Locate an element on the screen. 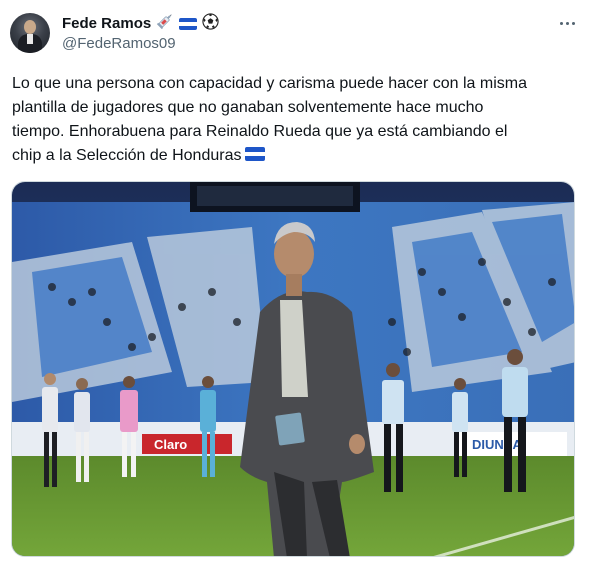 This screenshot has height=564, width=591. more-icon is located at coordinates (567, 23).